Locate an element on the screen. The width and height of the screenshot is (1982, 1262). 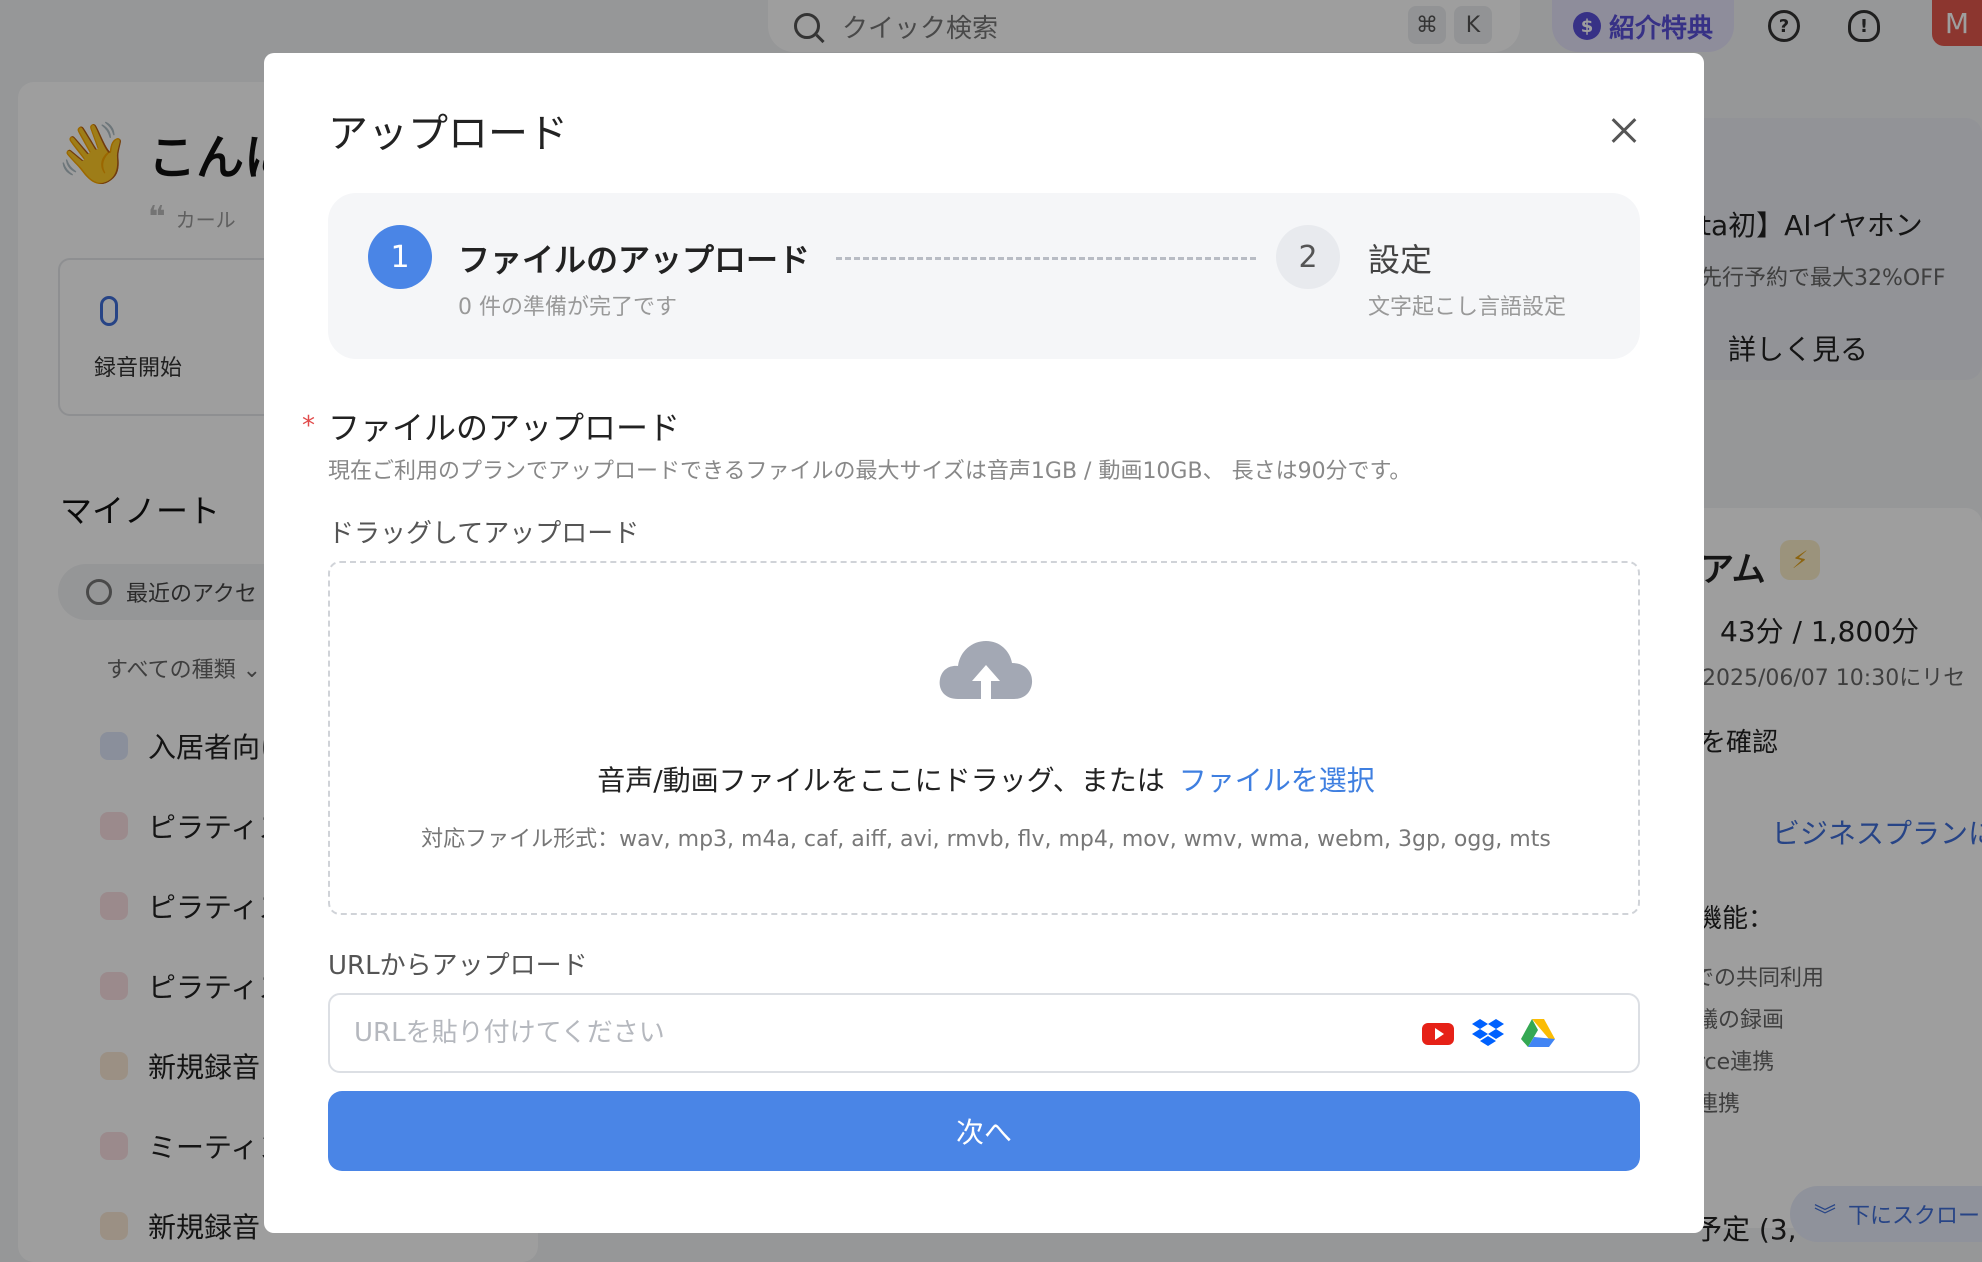
step-1-number: 1 is located at coordinates (400, 257).